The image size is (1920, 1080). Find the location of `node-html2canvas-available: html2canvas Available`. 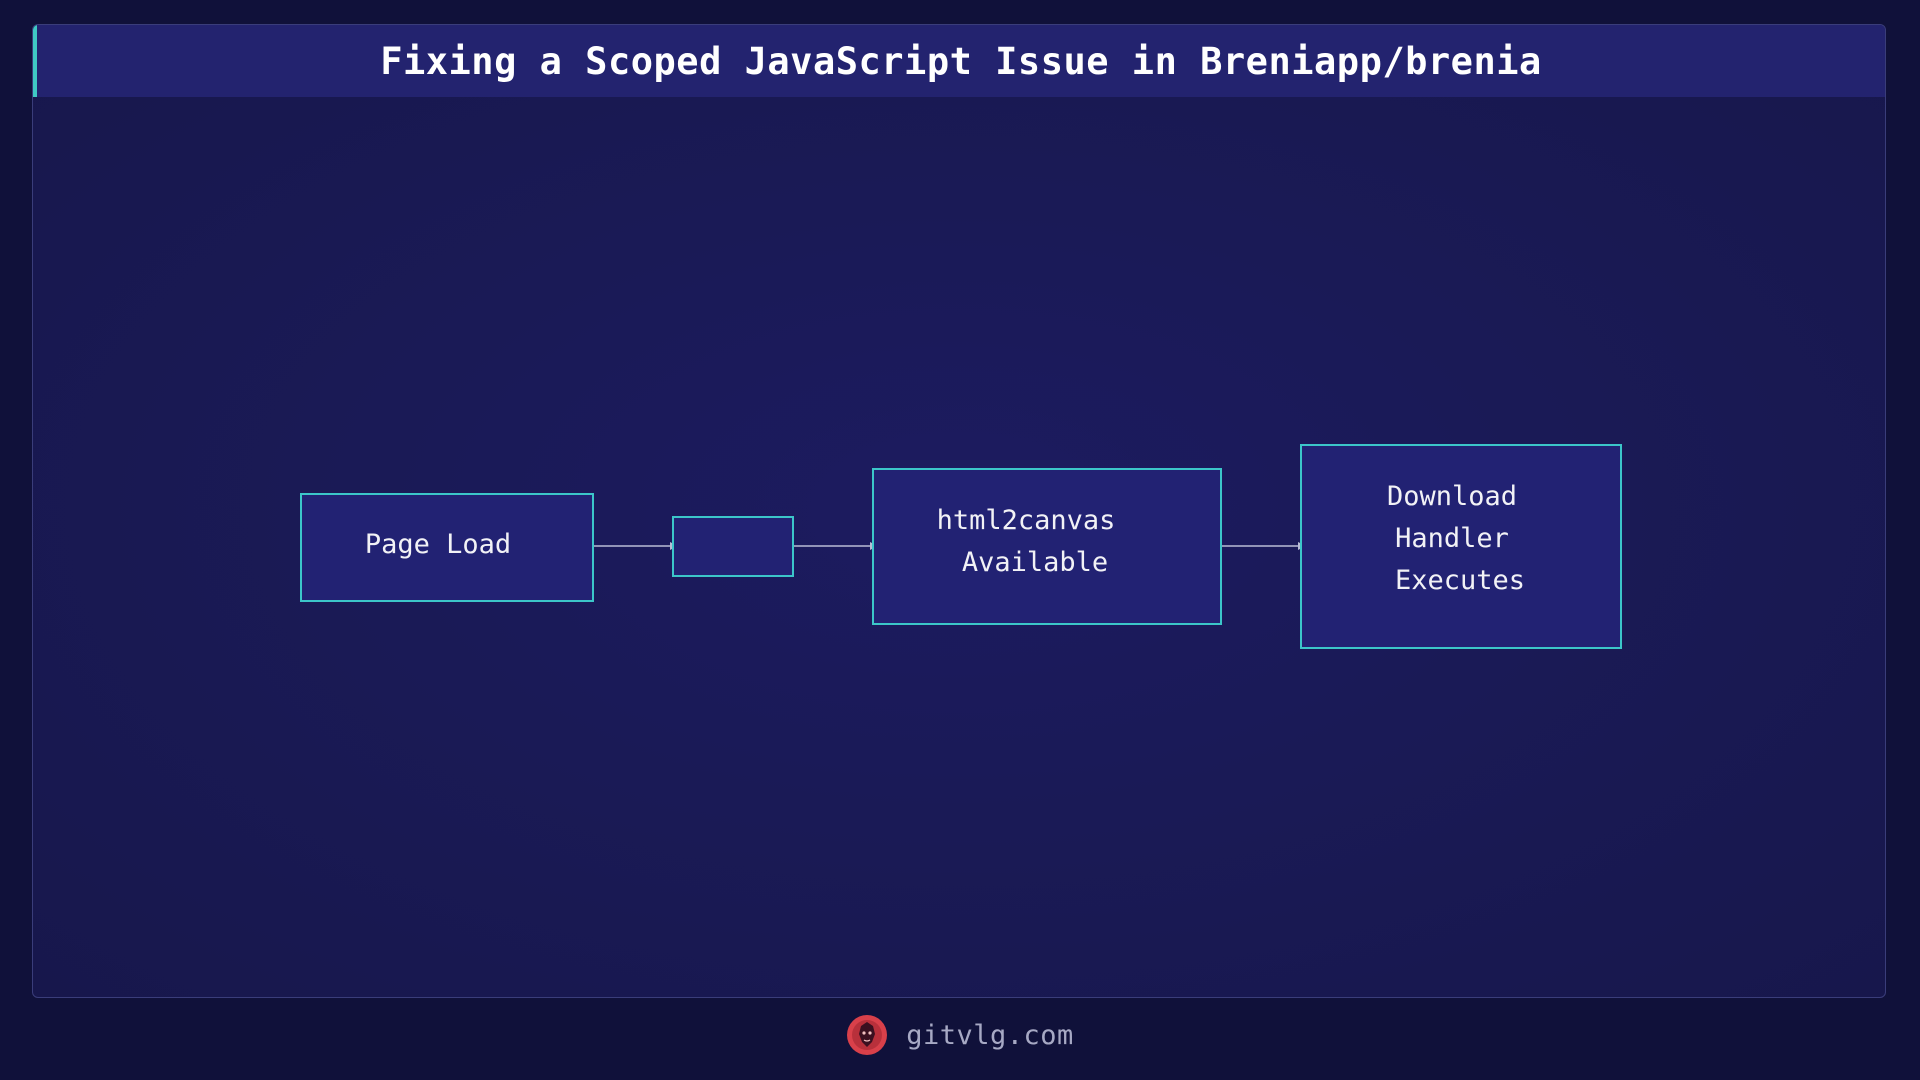

node-html2canvas-available: html2canvas Available is located at coordinates (1047, 546).